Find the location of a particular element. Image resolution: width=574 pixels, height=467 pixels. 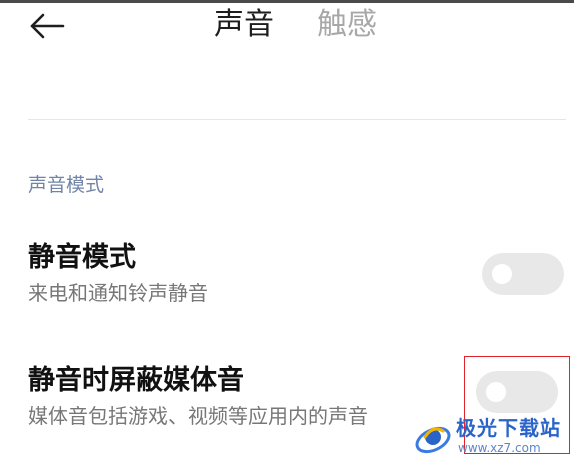

setting-subtitle: 媒体音包括游戏、视频等应用内的声音 is located at coordinates (198, 416).